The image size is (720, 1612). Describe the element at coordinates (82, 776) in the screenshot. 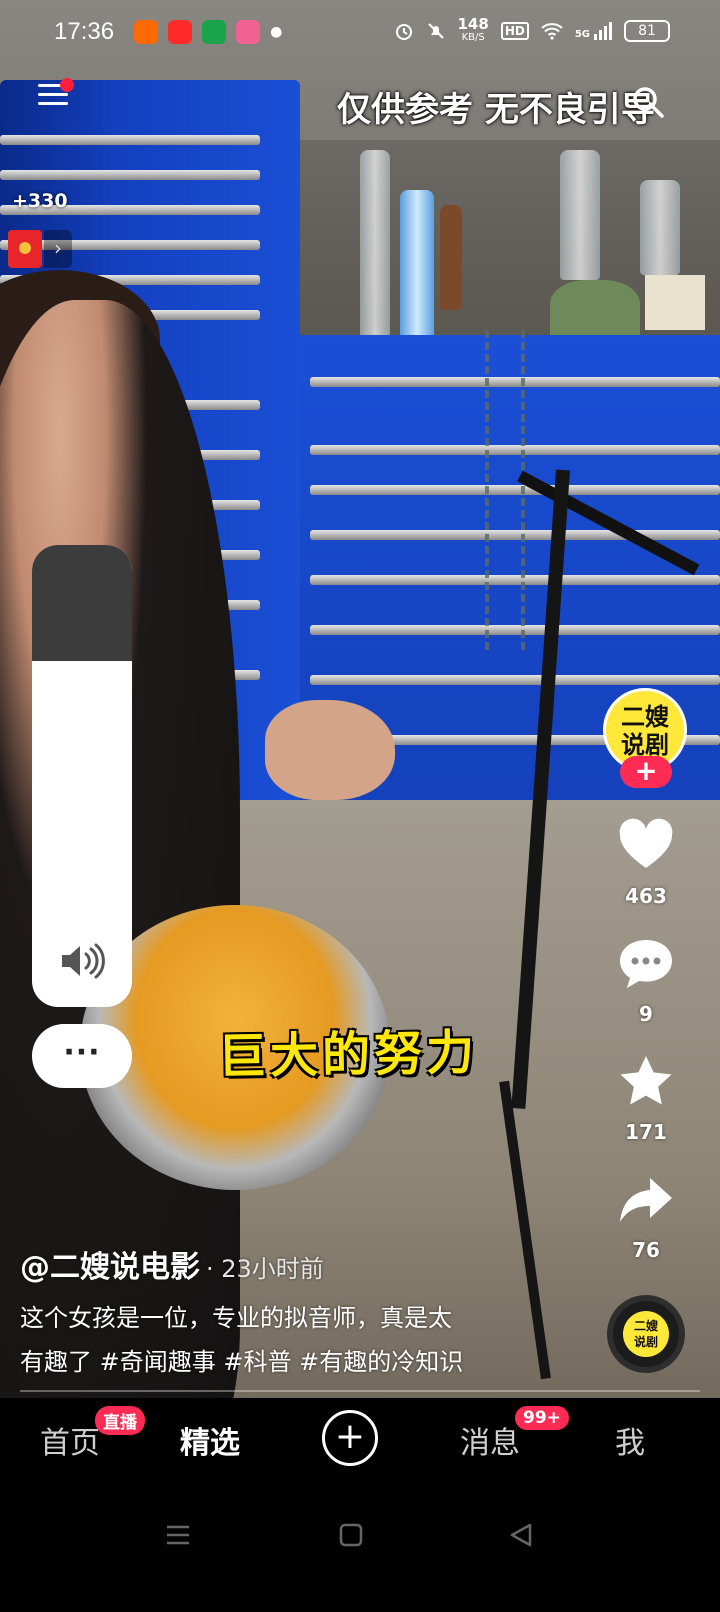

I see `volume-slider` at that location.